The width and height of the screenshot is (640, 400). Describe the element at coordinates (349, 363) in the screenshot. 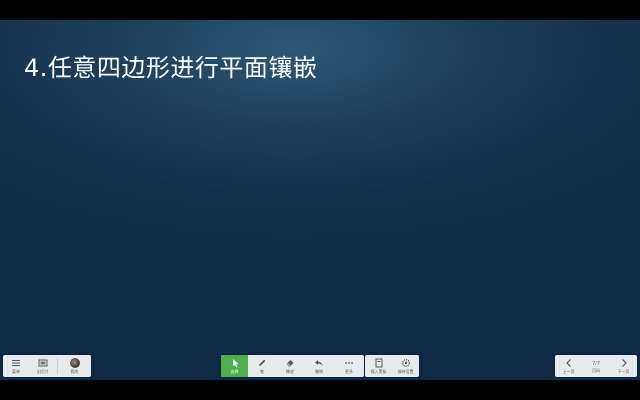

I see `more-icon` at that location.